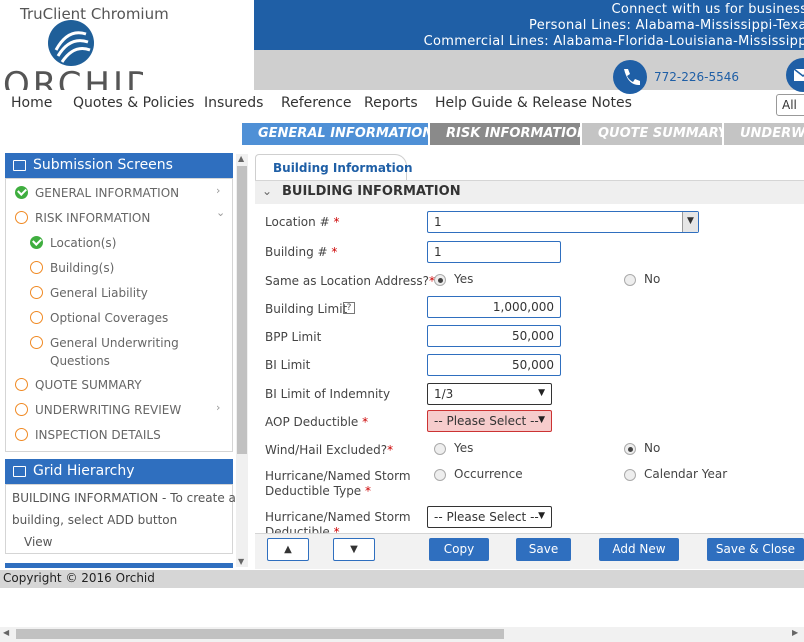 The height and width of the screenshot is (642, 804). Describe the element at coordinates (109, 318) in the screenshot. I see `sidebar-item-optional-coverages: Optional Coverages` at that location.